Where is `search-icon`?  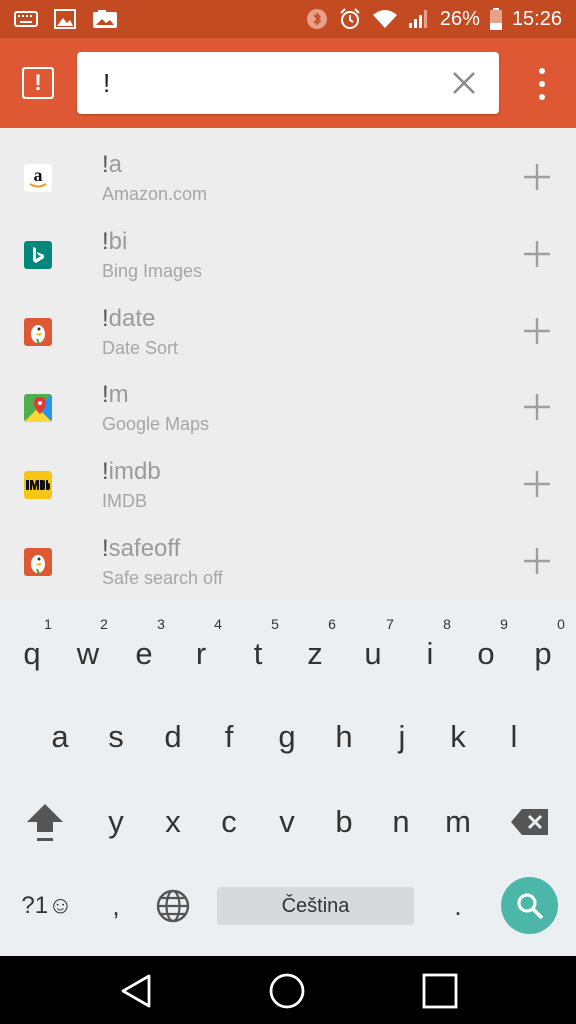 search-icon is located at coordinates (529, 905).